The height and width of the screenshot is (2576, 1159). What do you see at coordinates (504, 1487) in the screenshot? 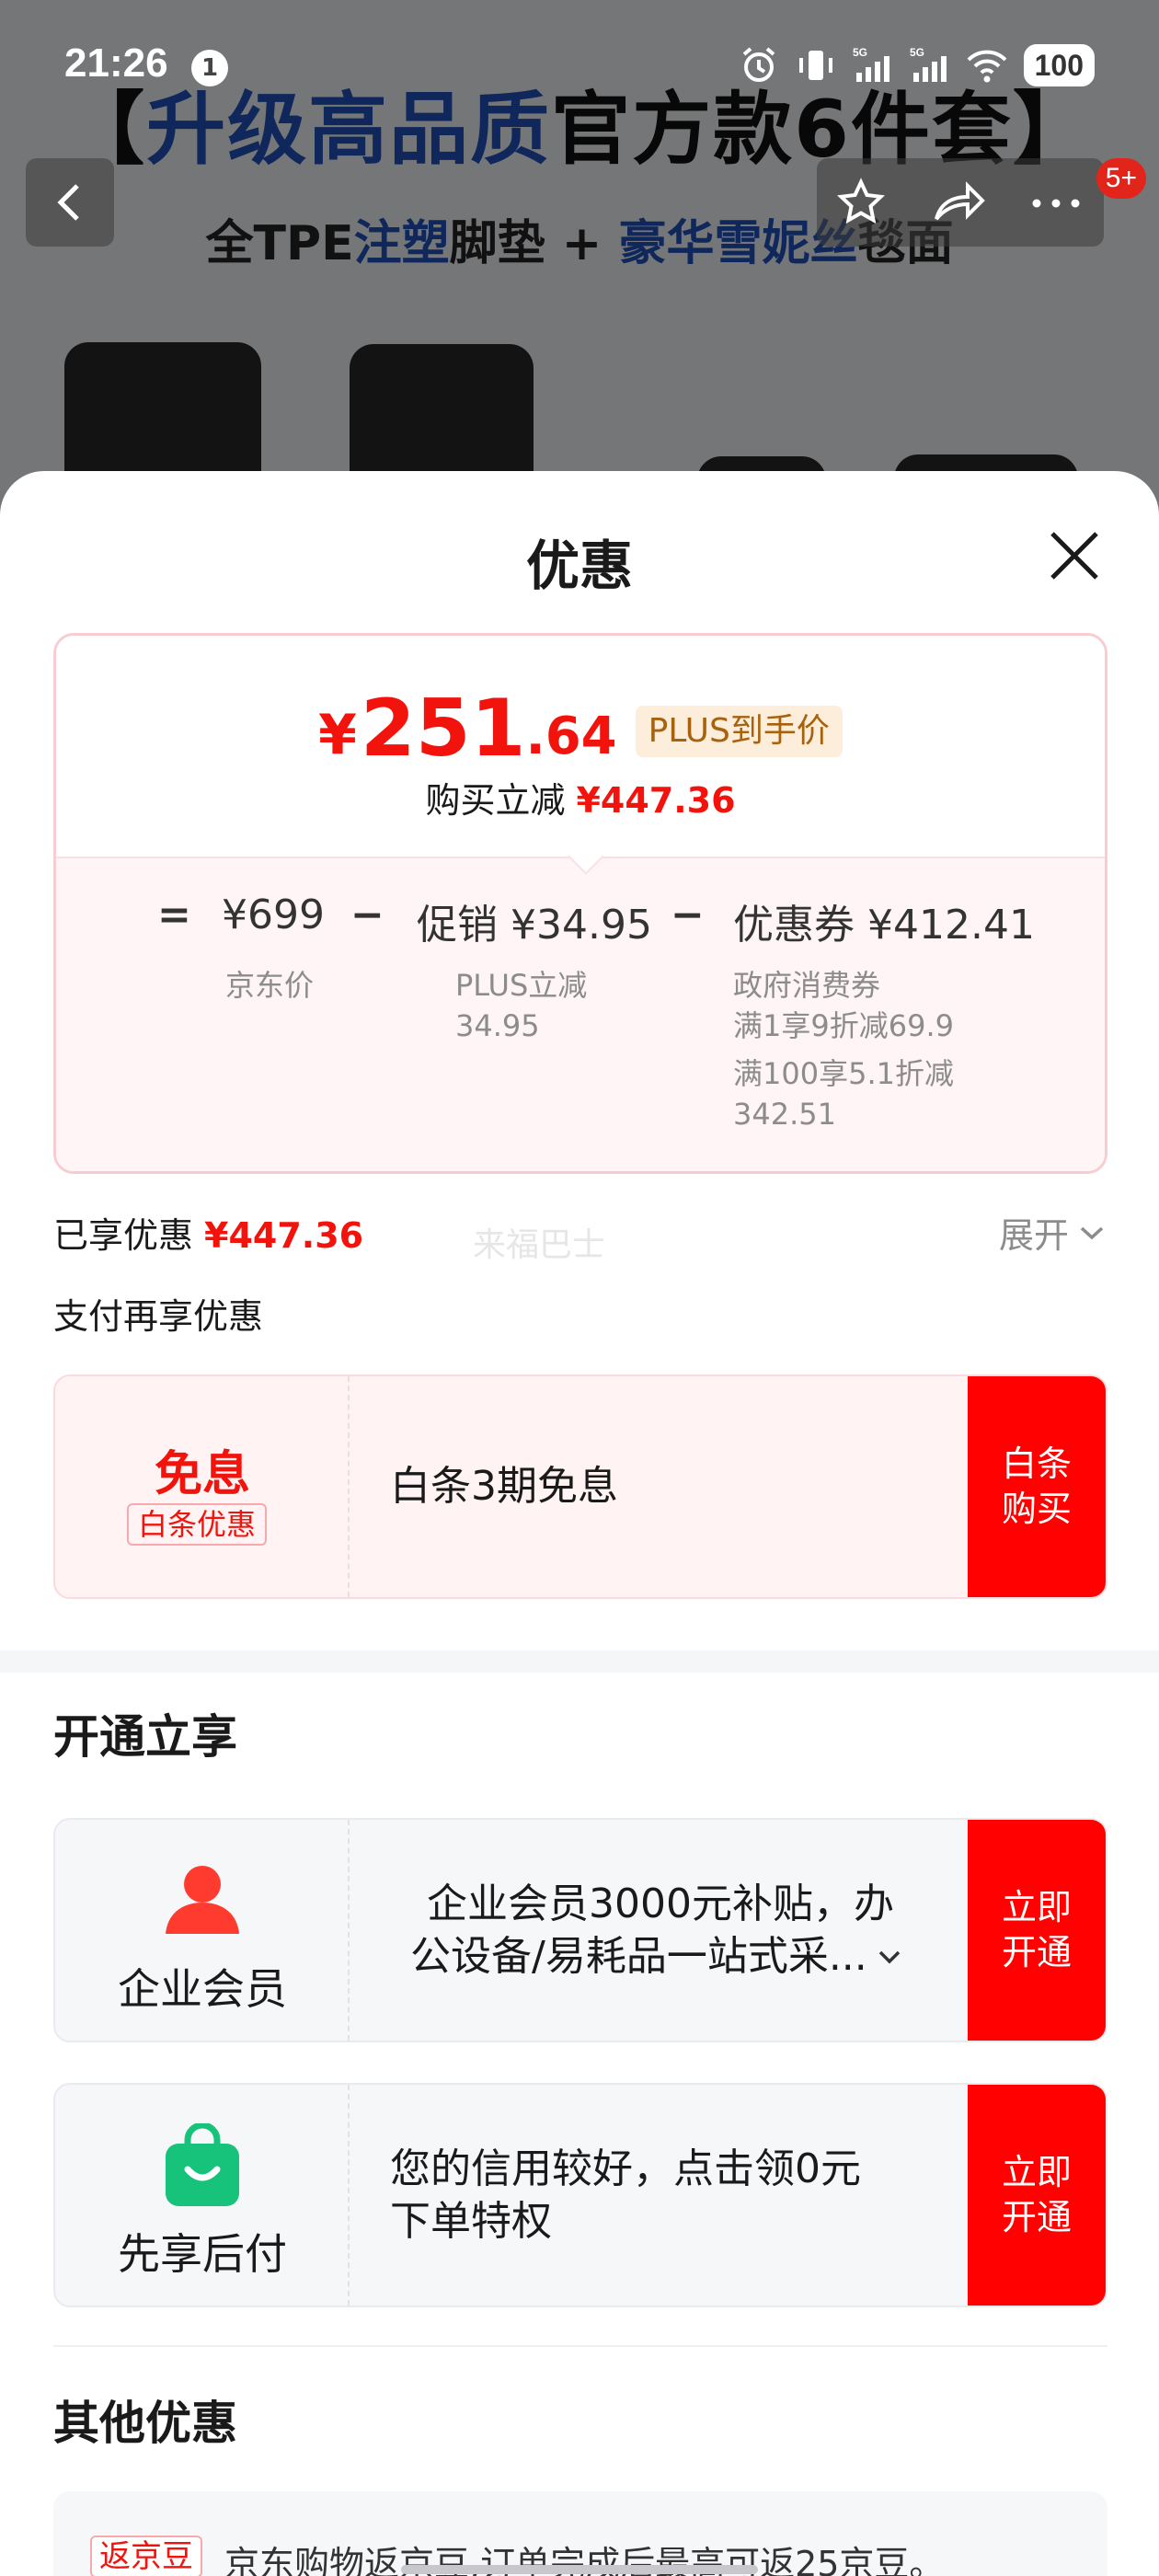
I see `baitiao-description: 白条3期免息` at bounding box center [504, 1487].